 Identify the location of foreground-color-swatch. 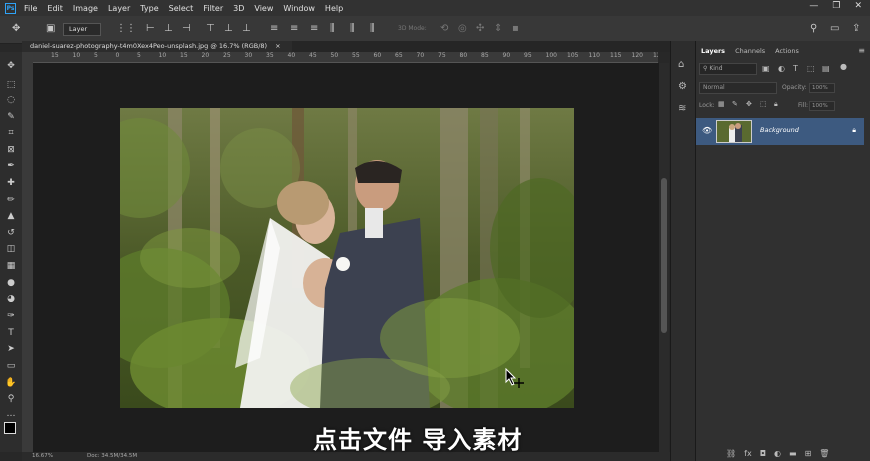
(10, 428).